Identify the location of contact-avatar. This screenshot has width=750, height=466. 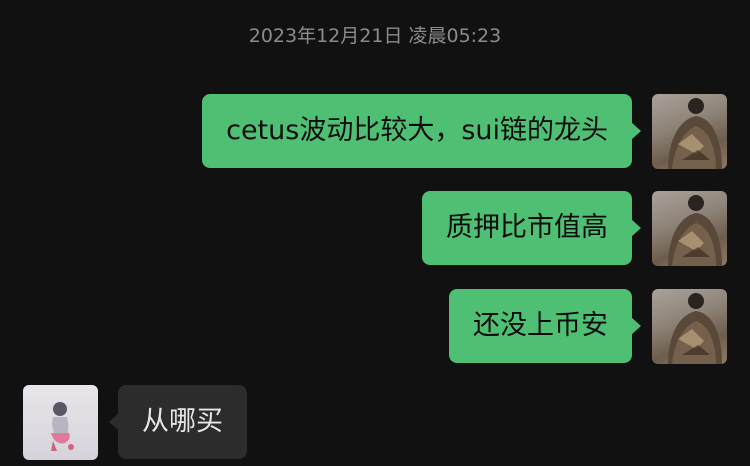
(60, 422).